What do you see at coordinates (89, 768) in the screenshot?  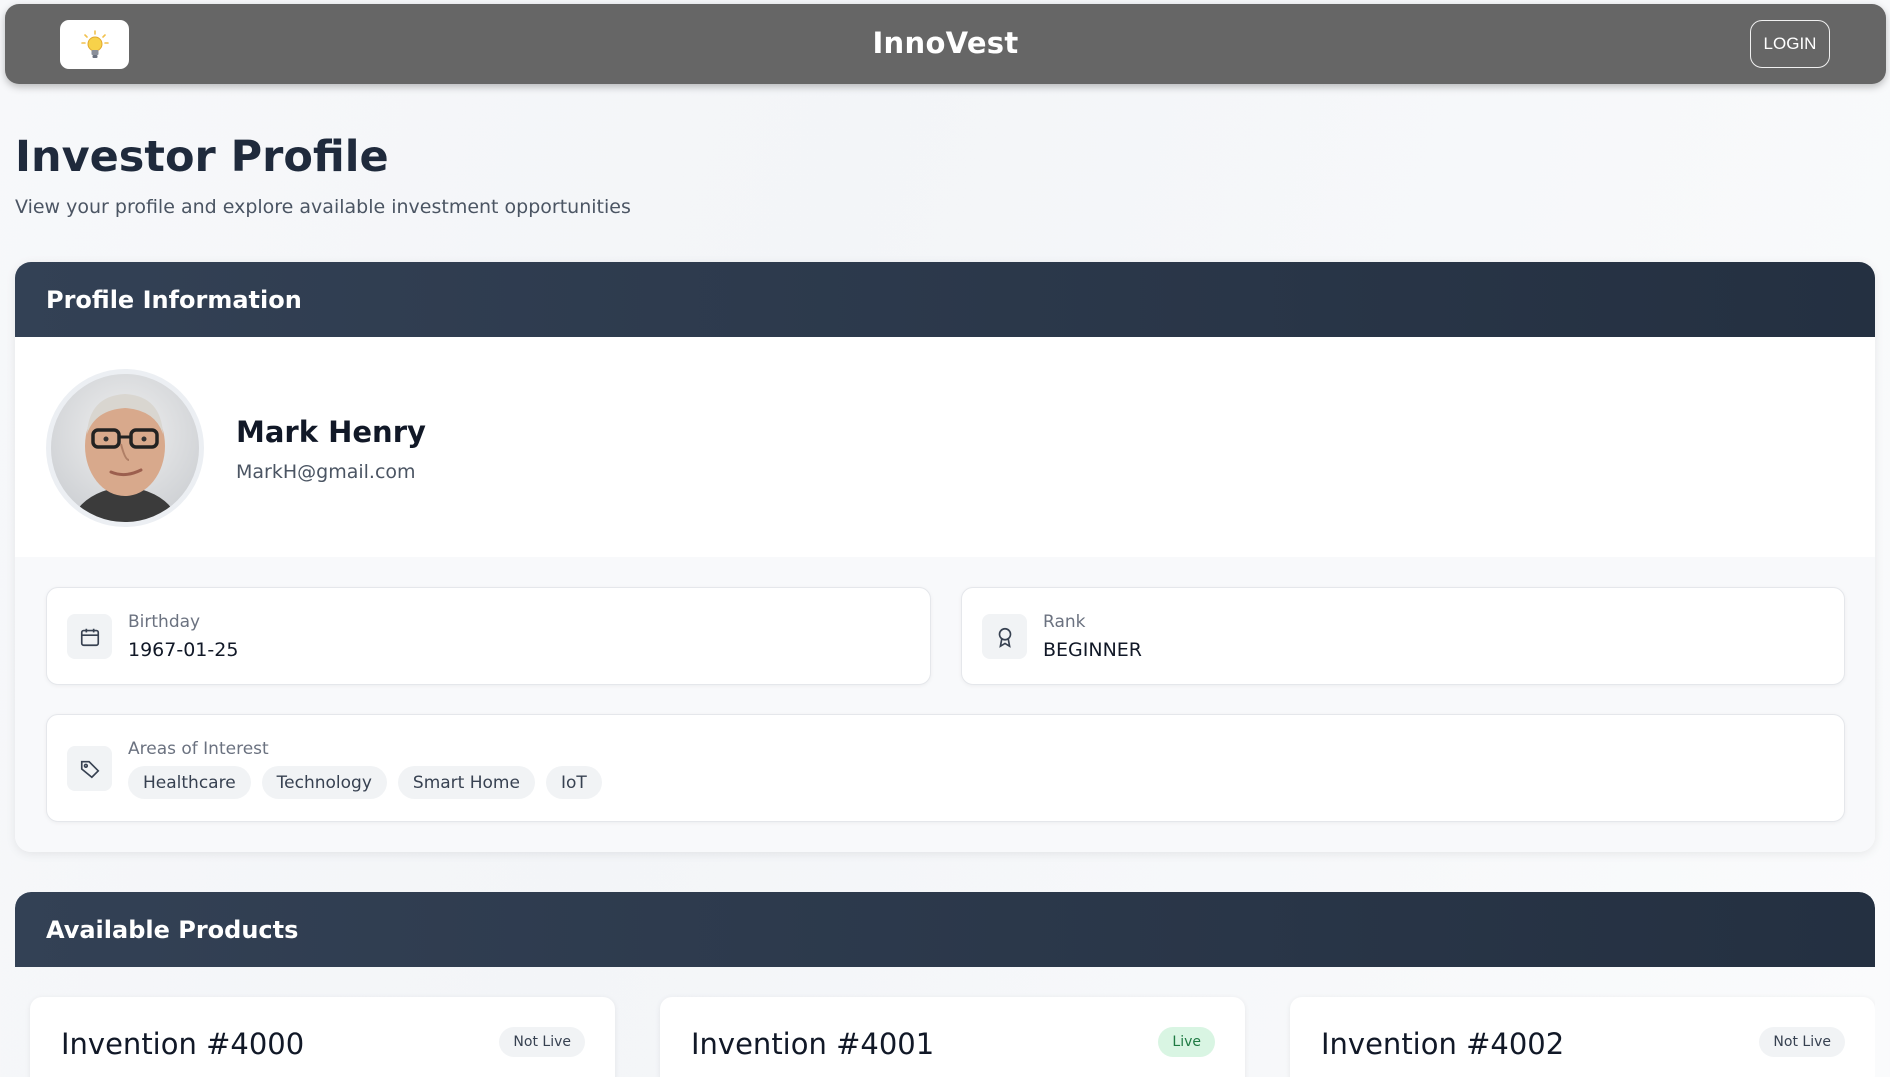 I see `tag-icon` at bounding box center [89, 768].